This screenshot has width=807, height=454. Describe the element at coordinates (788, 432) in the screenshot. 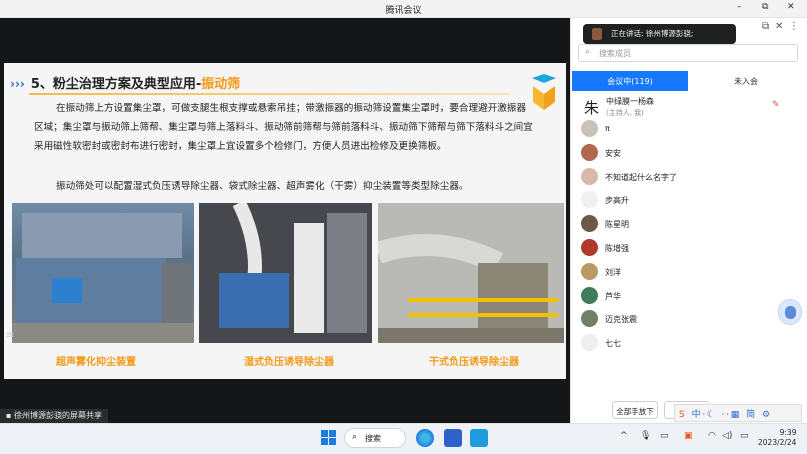

I see `clock-time: 9:39` at that location.